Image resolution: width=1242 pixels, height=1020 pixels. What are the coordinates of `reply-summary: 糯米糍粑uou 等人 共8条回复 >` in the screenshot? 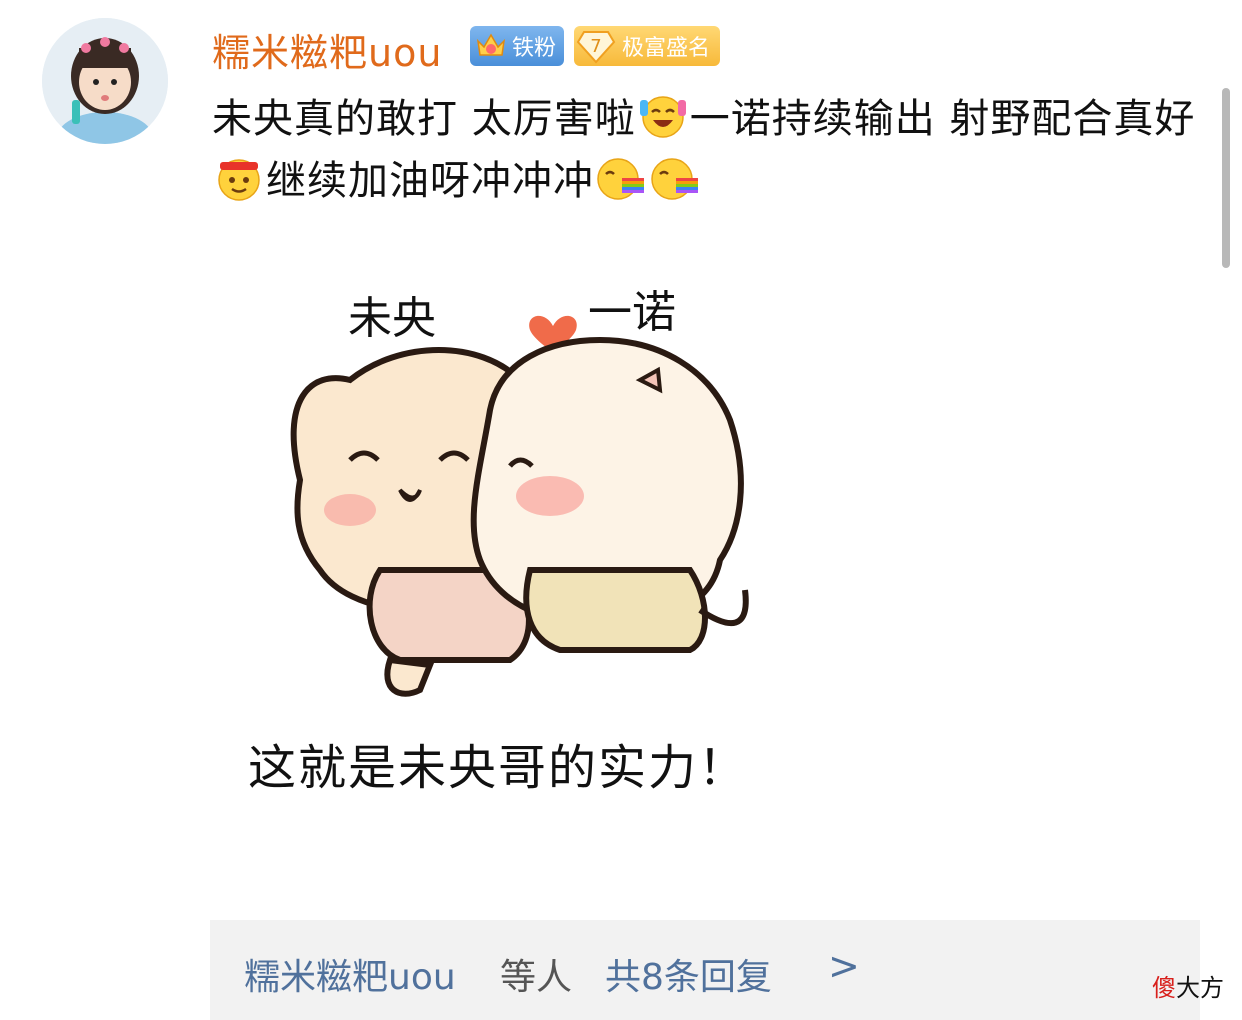 It's located at (705, 970).